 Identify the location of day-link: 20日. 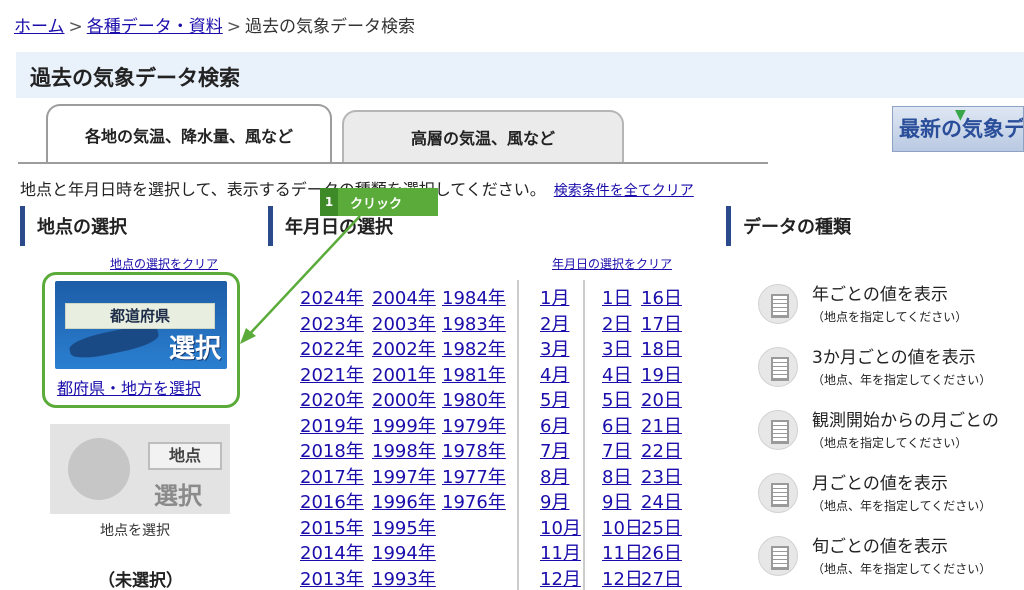
(661, 401).